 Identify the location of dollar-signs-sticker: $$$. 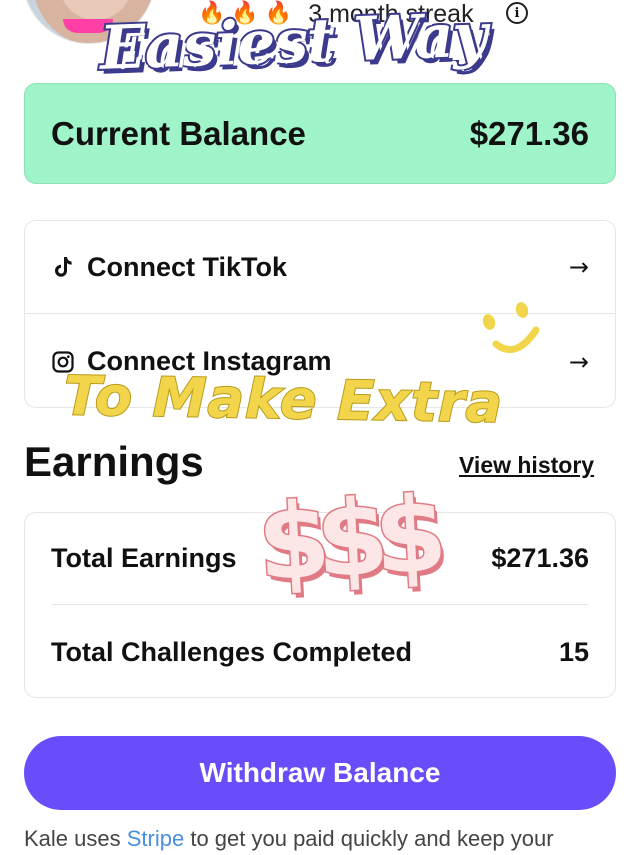
(345, 539).